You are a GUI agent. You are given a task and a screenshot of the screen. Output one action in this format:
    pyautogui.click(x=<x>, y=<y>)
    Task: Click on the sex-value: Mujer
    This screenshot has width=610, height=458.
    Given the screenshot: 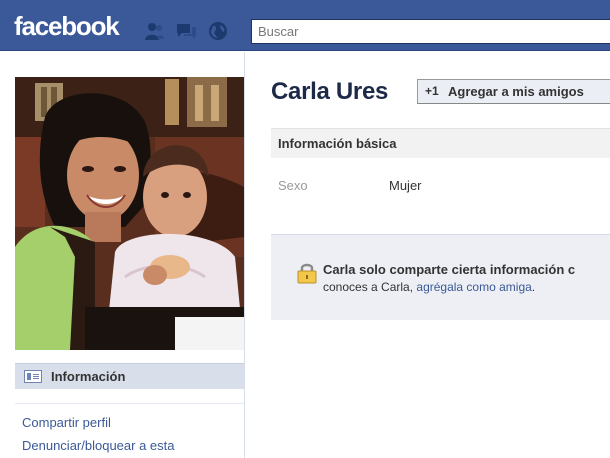 What is the action you would take?
    pyautogui.click(x=405, y=185)
    